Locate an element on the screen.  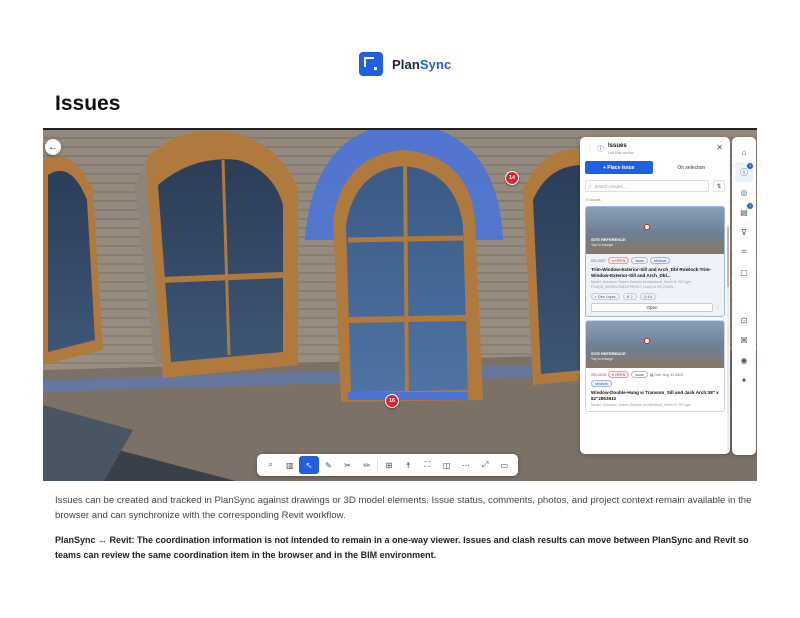
more-options-icon: ◌ is located at coordinates (717, 308).